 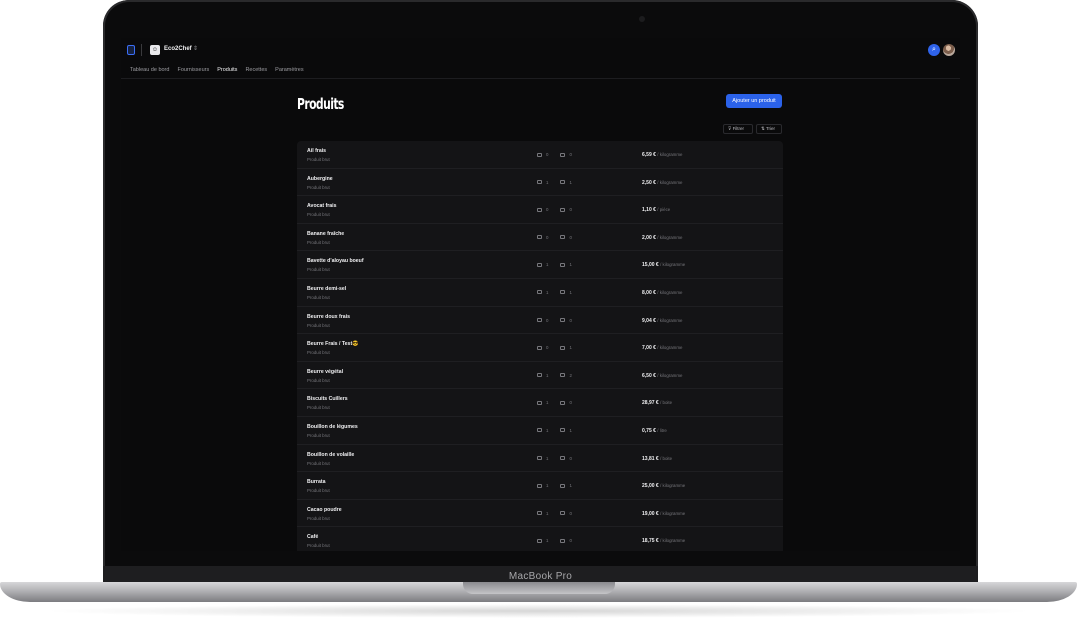 What do you see at coordinates (131, 50) in the screenshot?
I see `sidebar-toggle-icon` at bounding box center [131, 50].